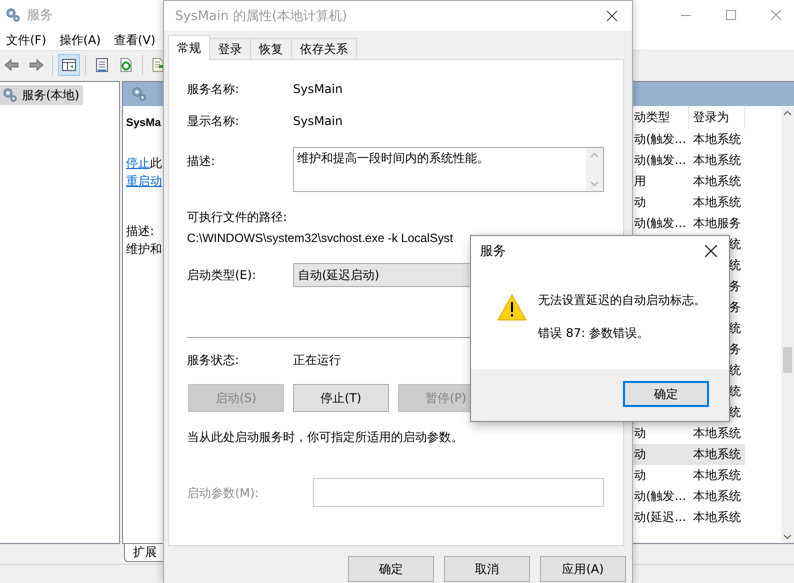 This screenshot has width=794, height=583. I want to click on refresh-icon, so click(126, 65).